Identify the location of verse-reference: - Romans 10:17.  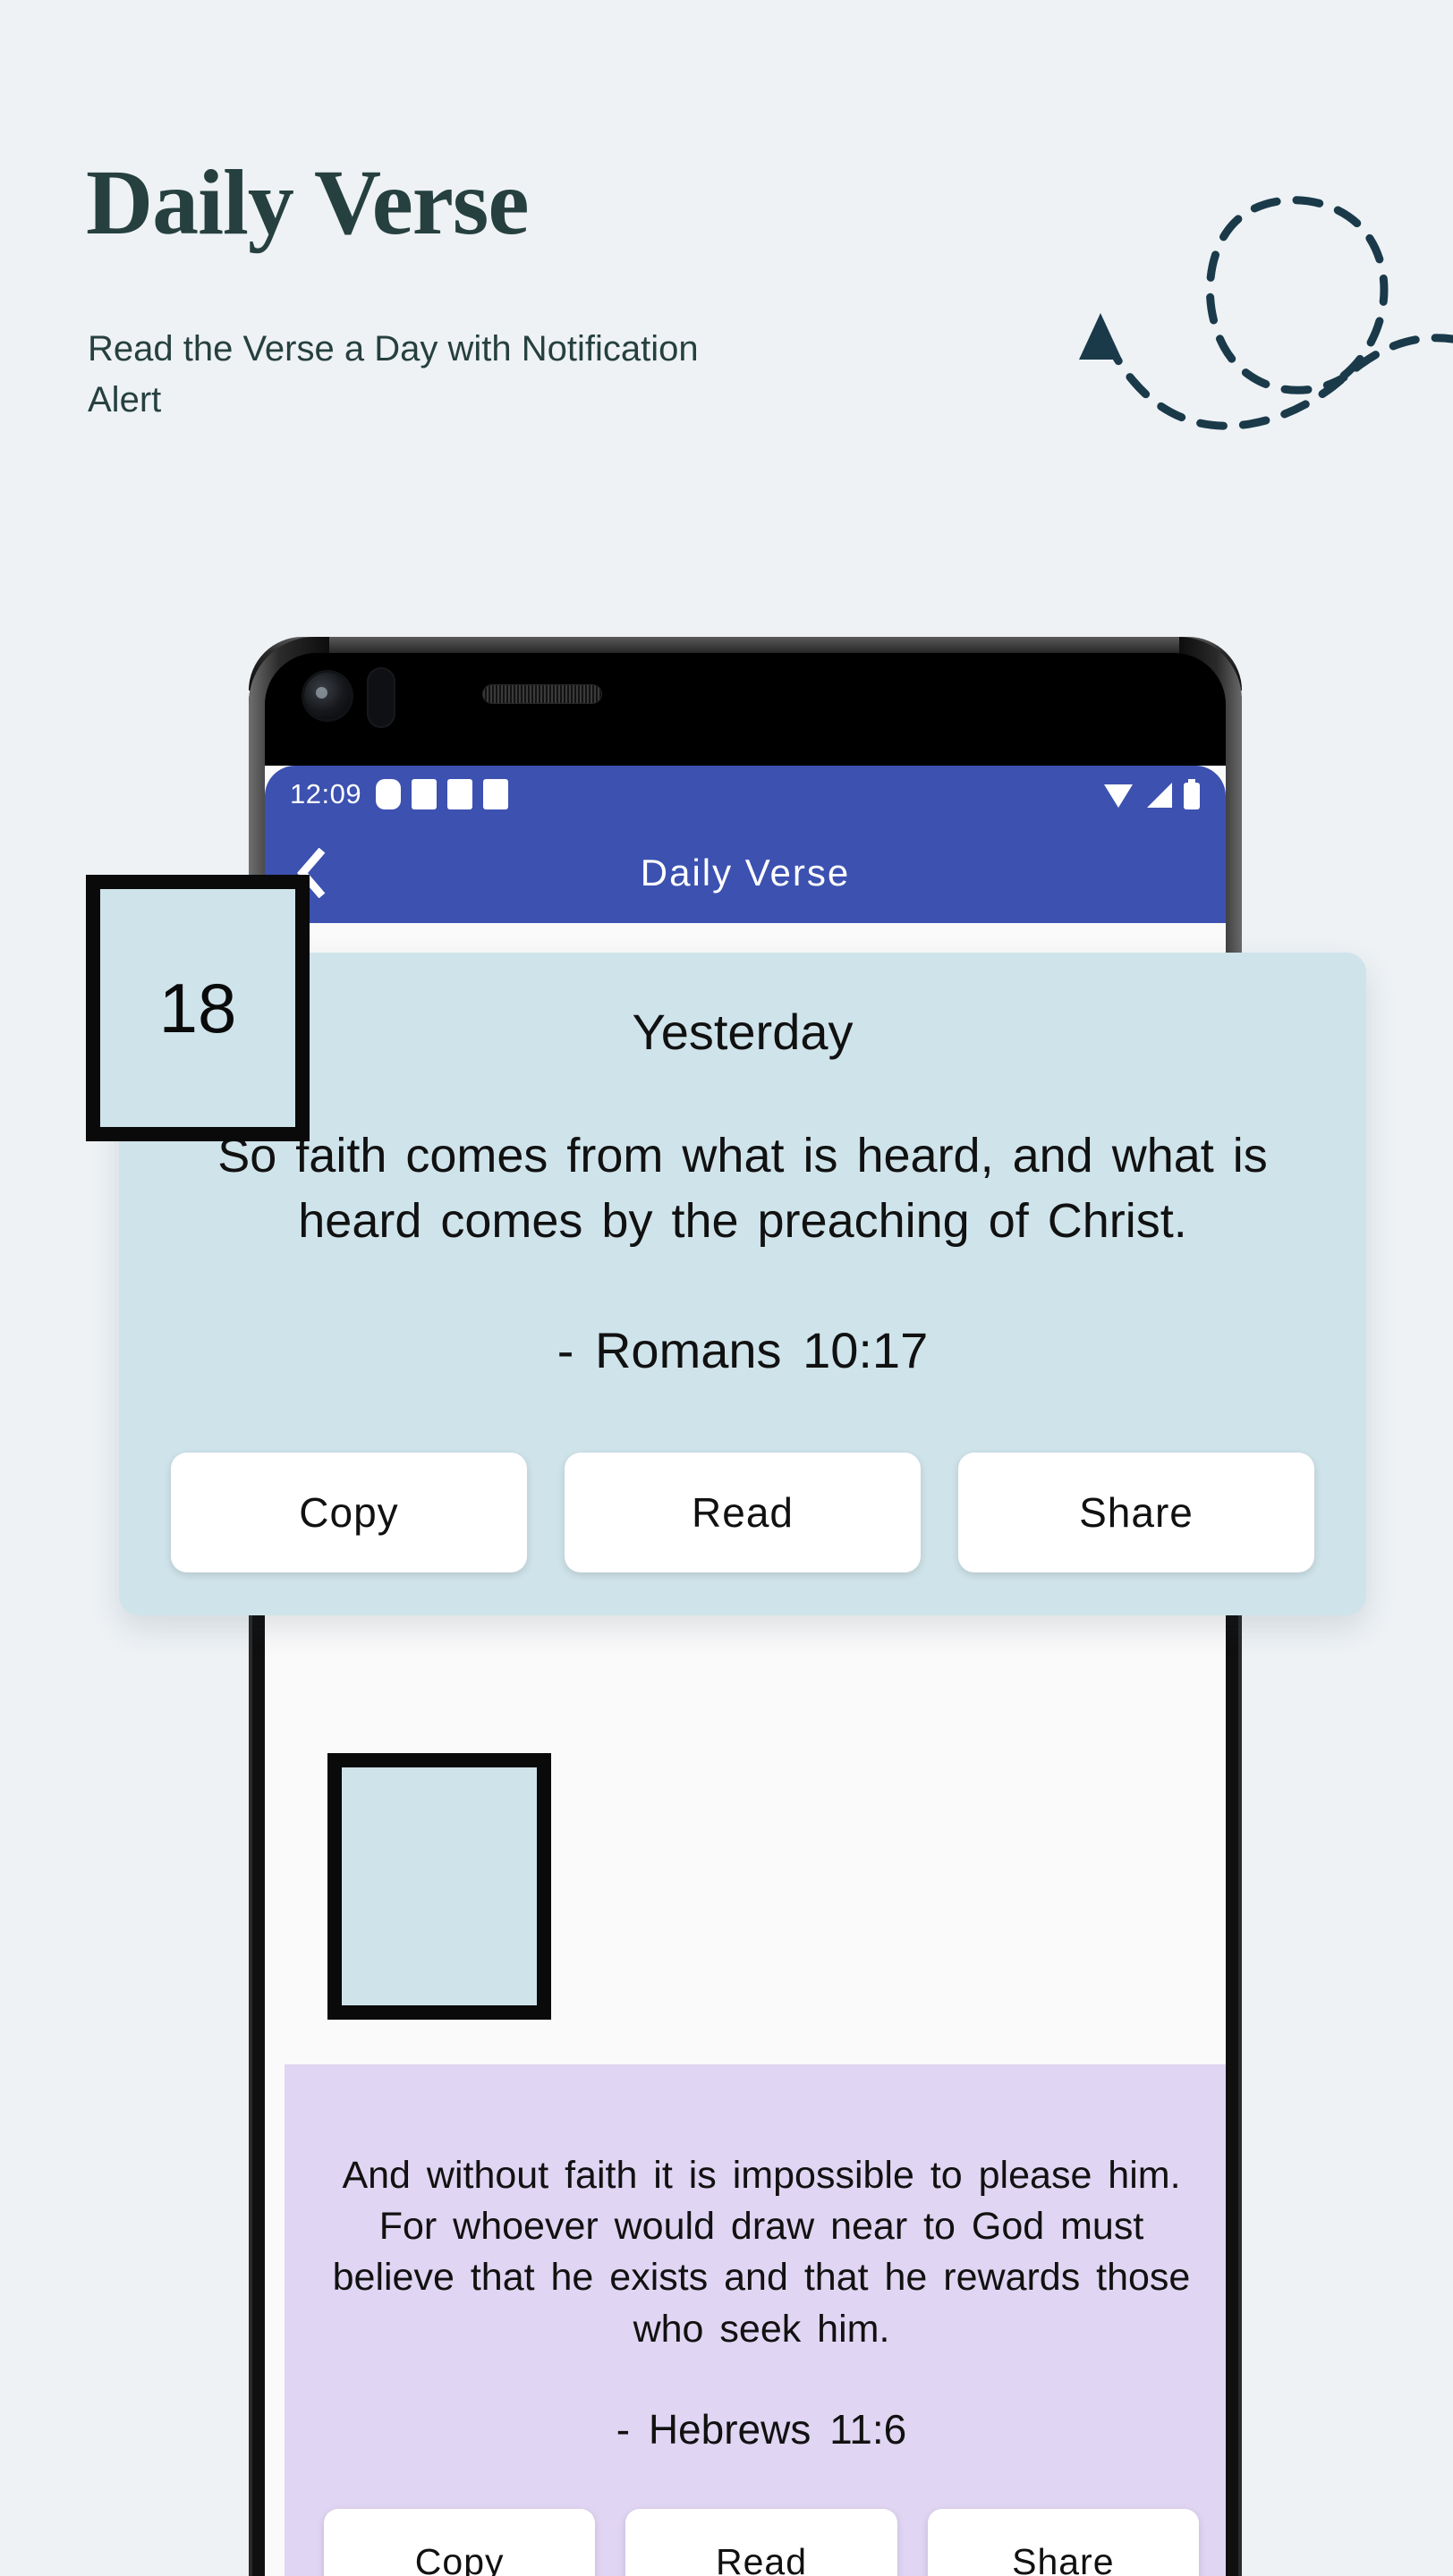
(743, 1349).